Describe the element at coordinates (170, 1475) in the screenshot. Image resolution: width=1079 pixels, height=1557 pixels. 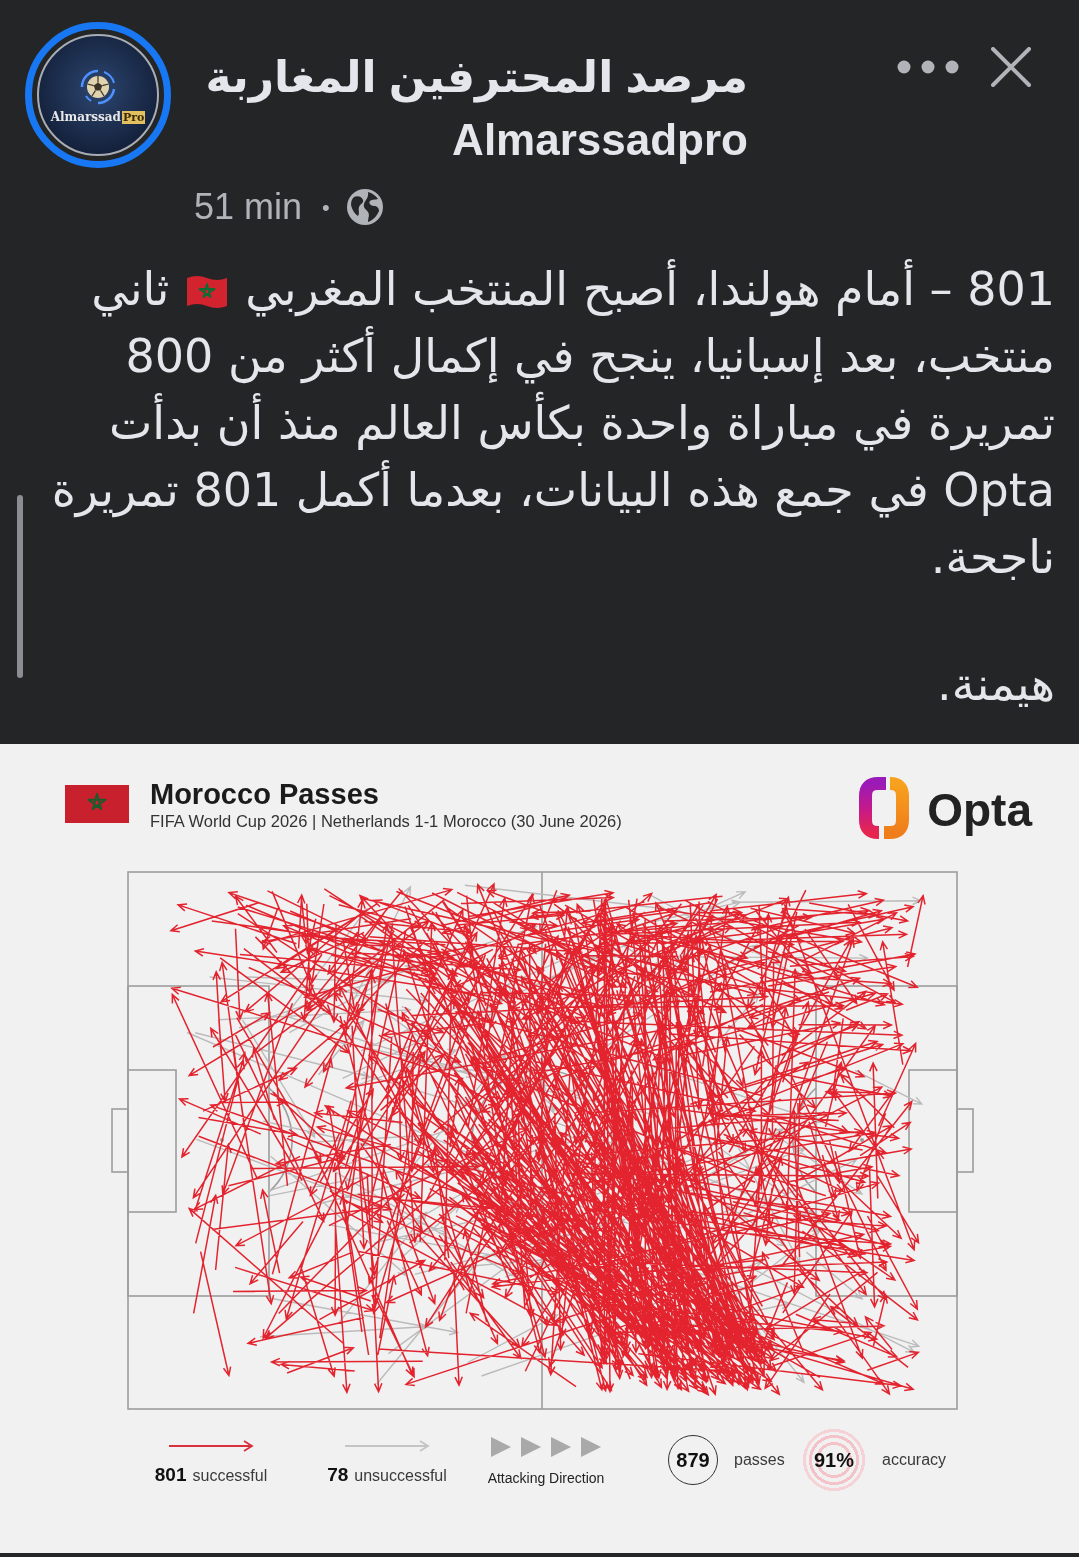
I see `pass-count: 801` at that location.